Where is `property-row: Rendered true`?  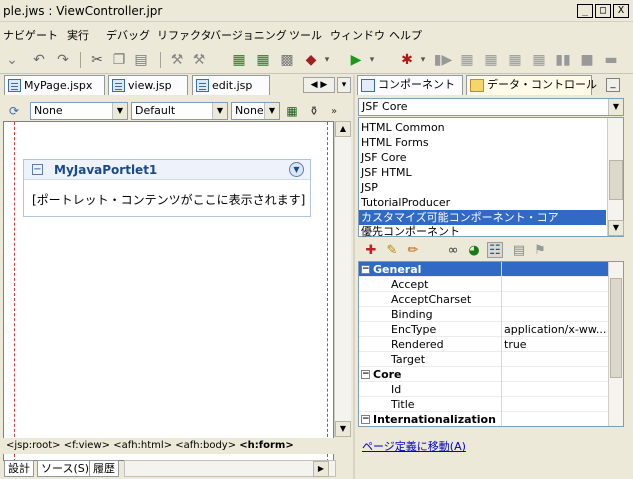 property-row: Rendered true is located at coordinates (483, 344).